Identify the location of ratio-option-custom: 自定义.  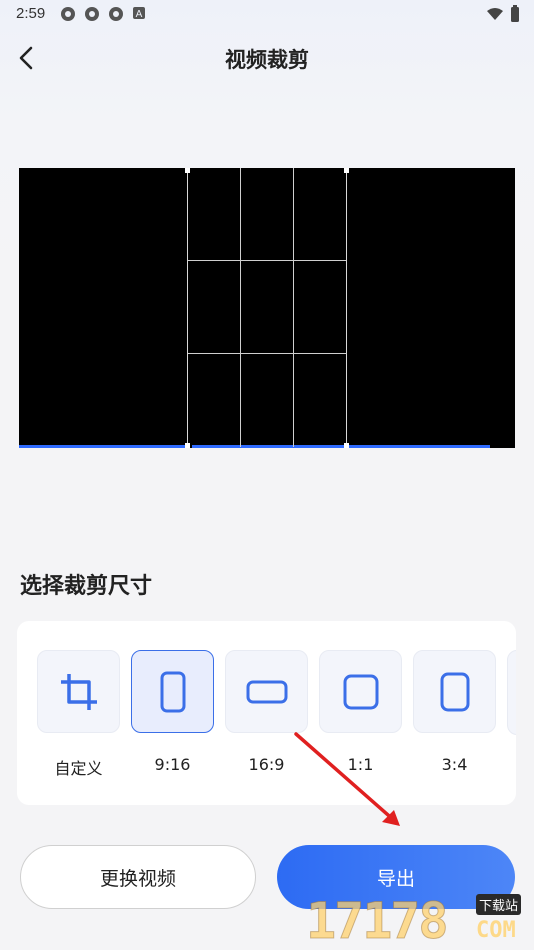
(78, 715).